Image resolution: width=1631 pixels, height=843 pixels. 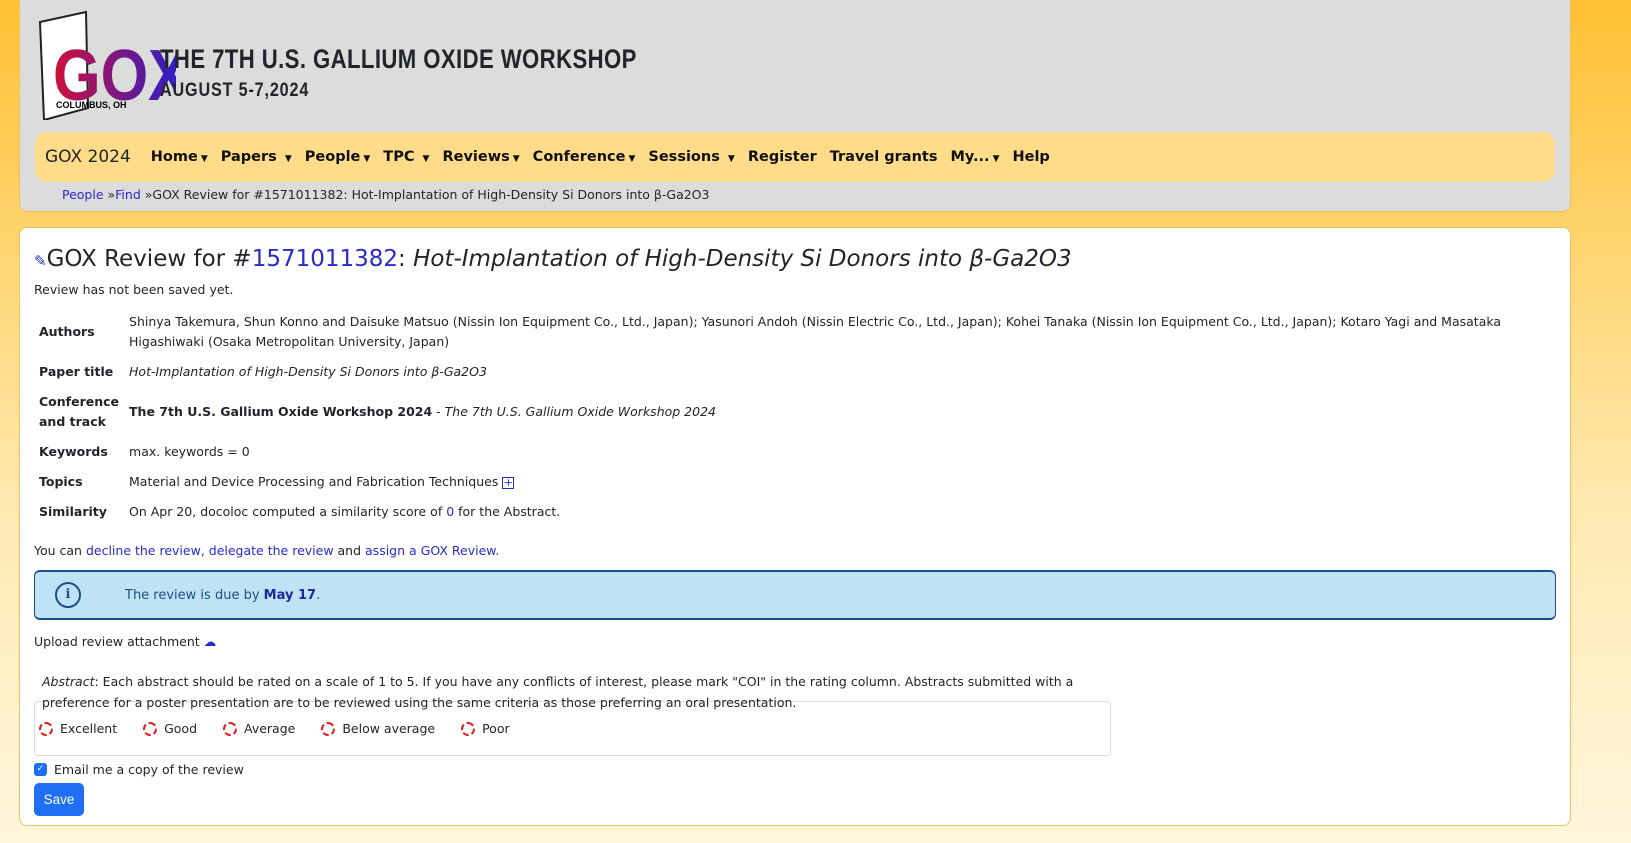 I want to click on expand-plus-icon: +, so click(x=508, y=483).